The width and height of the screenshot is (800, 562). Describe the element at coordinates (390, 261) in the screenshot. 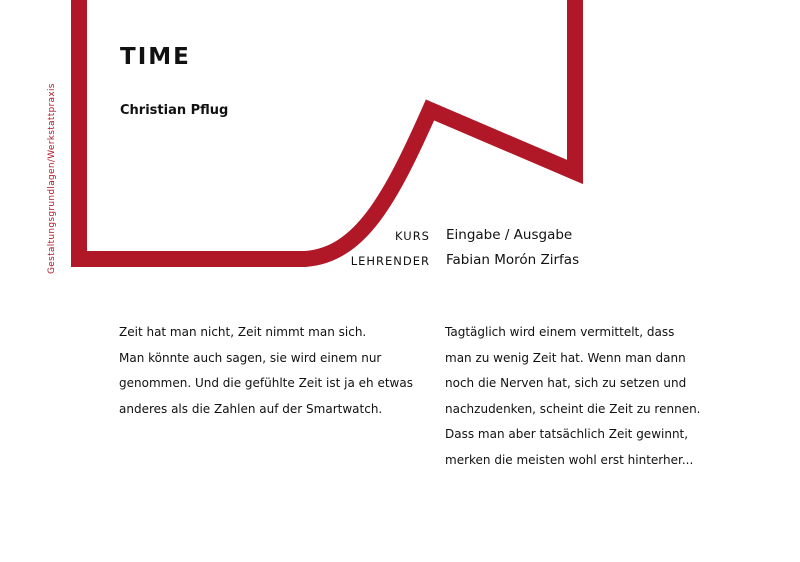

I see `teacher-label: LEHRENDER` at that location.